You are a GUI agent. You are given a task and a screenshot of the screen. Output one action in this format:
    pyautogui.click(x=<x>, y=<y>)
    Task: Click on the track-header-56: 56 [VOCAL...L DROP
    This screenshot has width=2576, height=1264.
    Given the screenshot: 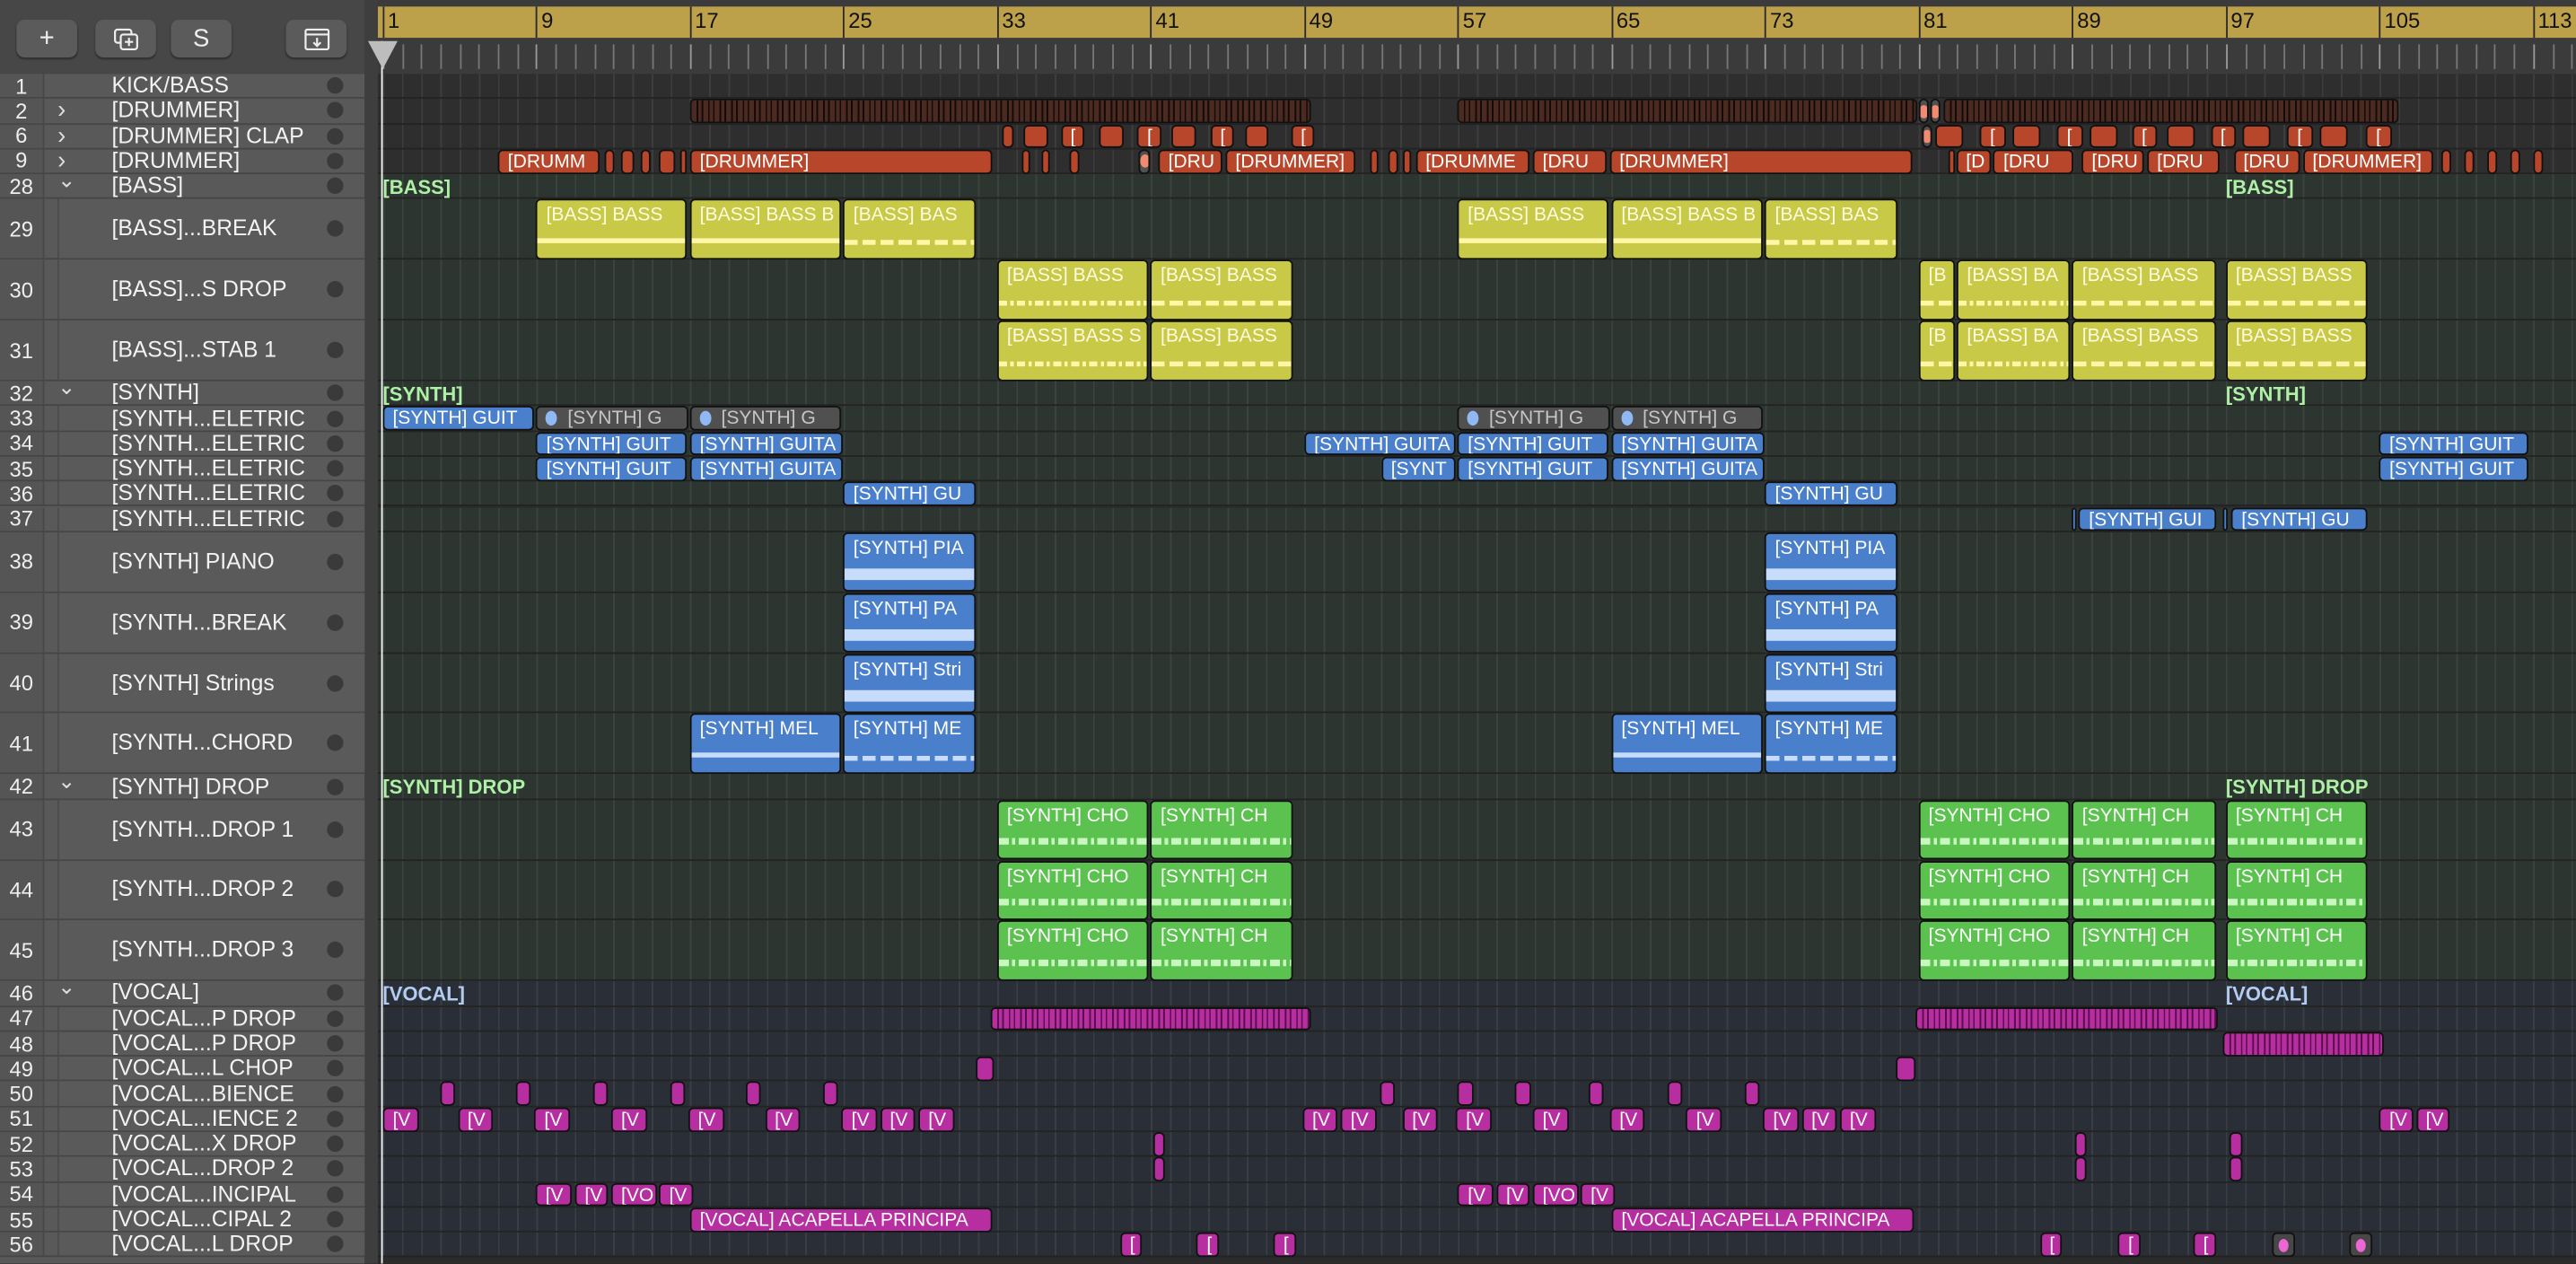 What is the action you would take?
    pyautogui.click(x=182, y=1245)
    